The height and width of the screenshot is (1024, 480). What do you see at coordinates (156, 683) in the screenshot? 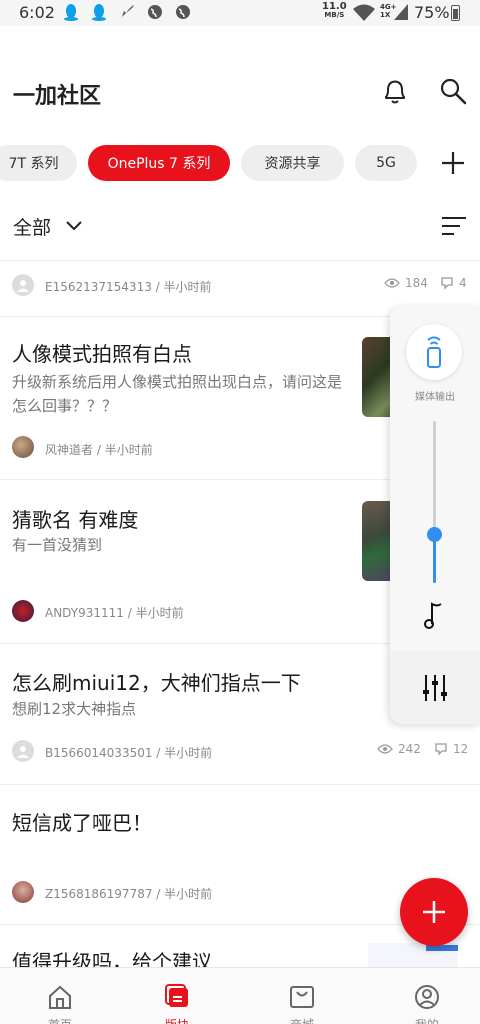
I see `post-title: 怎么刷miui12，大神们指点一下` at bounding box center [156, 683].